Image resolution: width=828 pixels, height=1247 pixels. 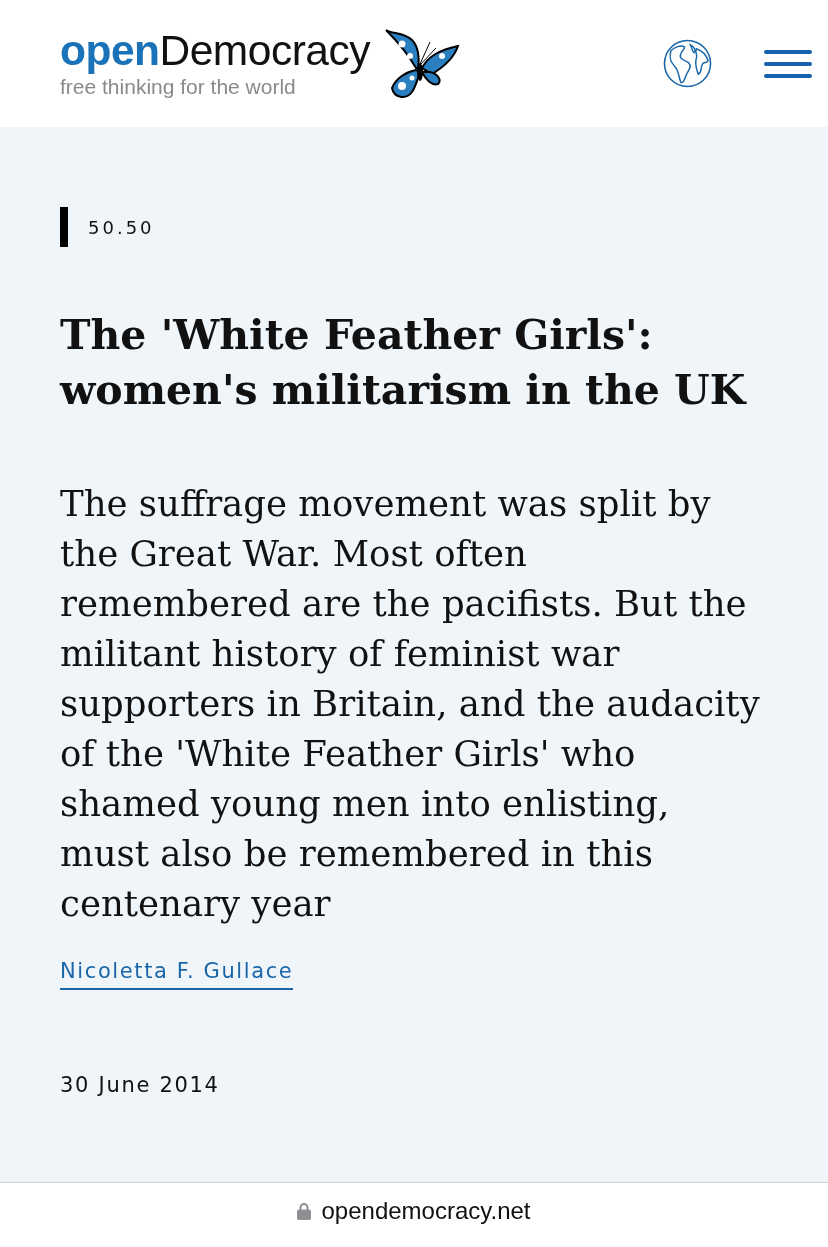 I want to click on logo-wordmark: openDemocracy, so click(x=215, y=50).